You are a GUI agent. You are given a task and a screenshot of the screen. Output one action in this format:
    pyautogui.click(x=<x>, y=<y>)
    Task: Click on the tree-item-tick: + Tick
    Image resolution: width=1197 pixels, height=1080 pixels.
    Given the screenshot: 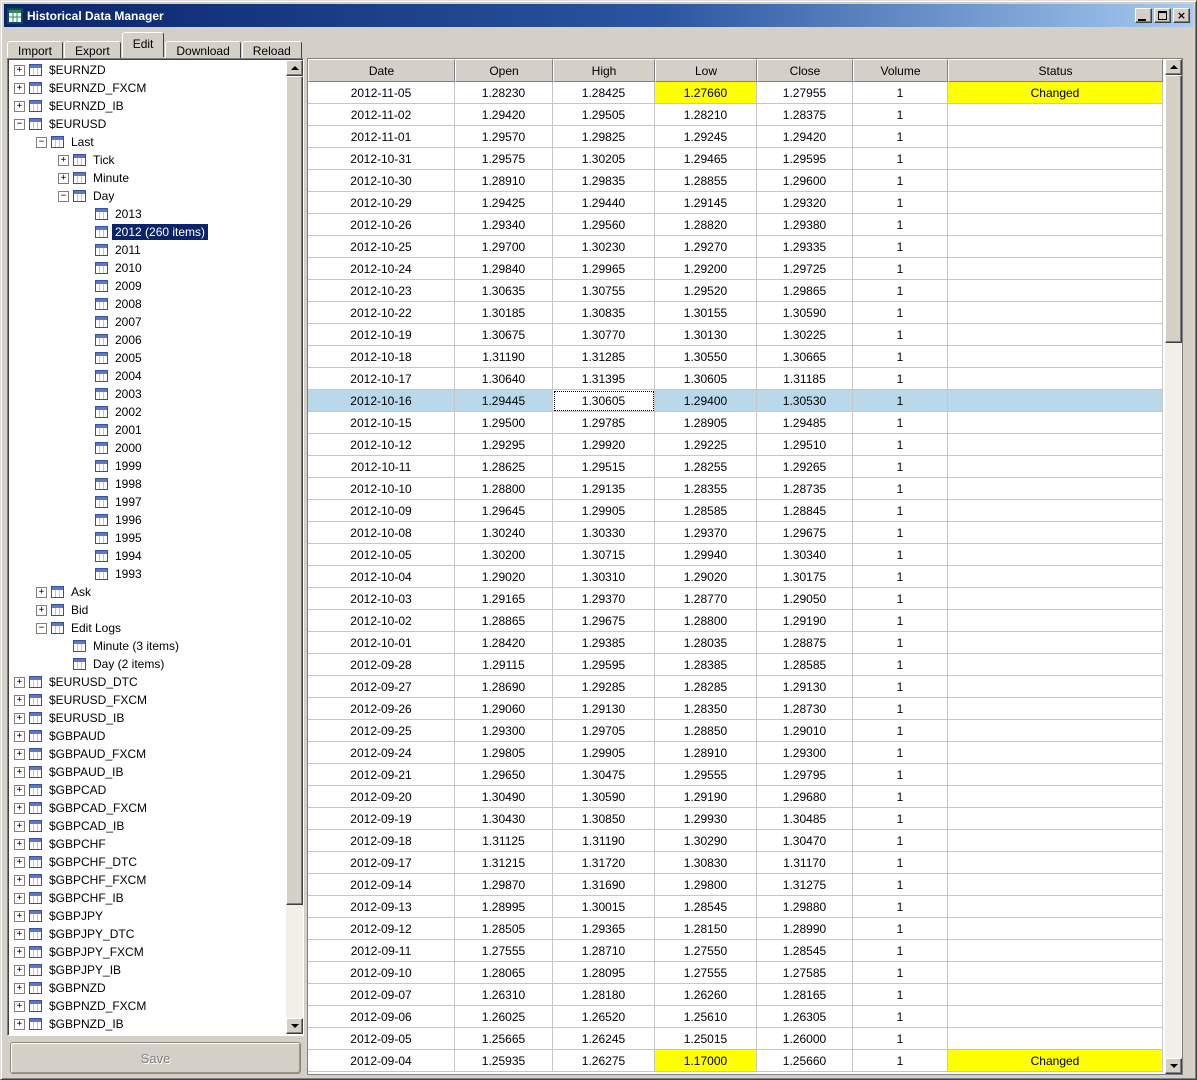 What is the action you would take?
    pyautogui.click(x=147, y=160)
    